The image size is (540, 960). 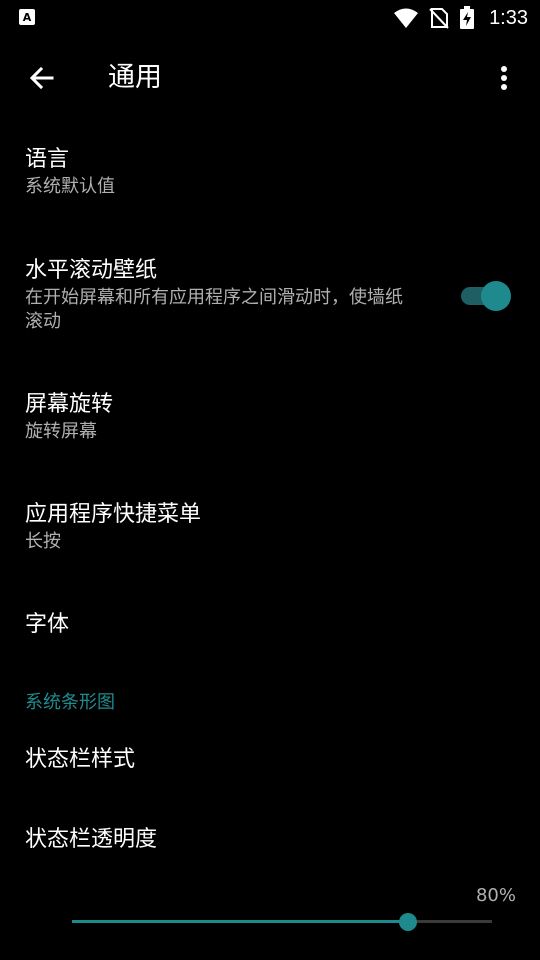 What do you see at coordinates (495, 895) in the screenshot?
I see `slider-value-label: 80%` at bounding box center [495, 895].